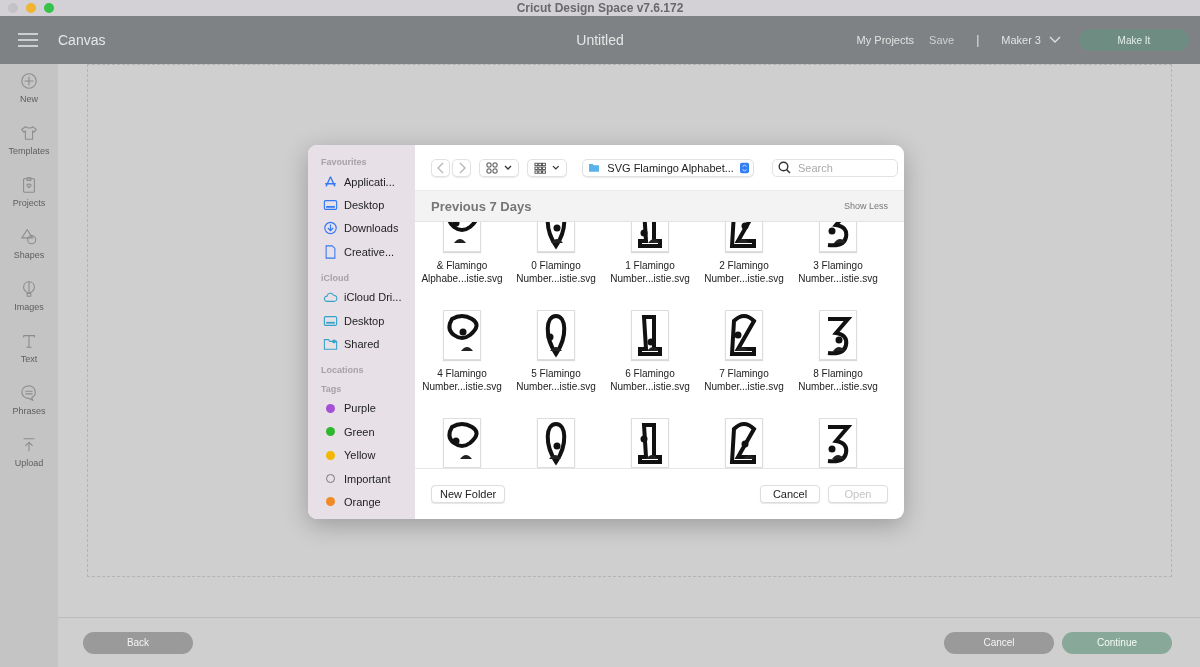 Image resolution: width=1200 pixels, height=667 pixels. I want to click on sidebar-item: Orange, so click(369, 502).